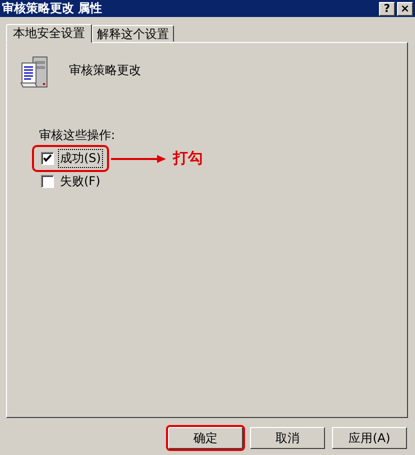 This screenshot has width=415, height=455. Describe the element at coordinates (405, 9) in the screenshot. I see `close-button: ×` at that location.